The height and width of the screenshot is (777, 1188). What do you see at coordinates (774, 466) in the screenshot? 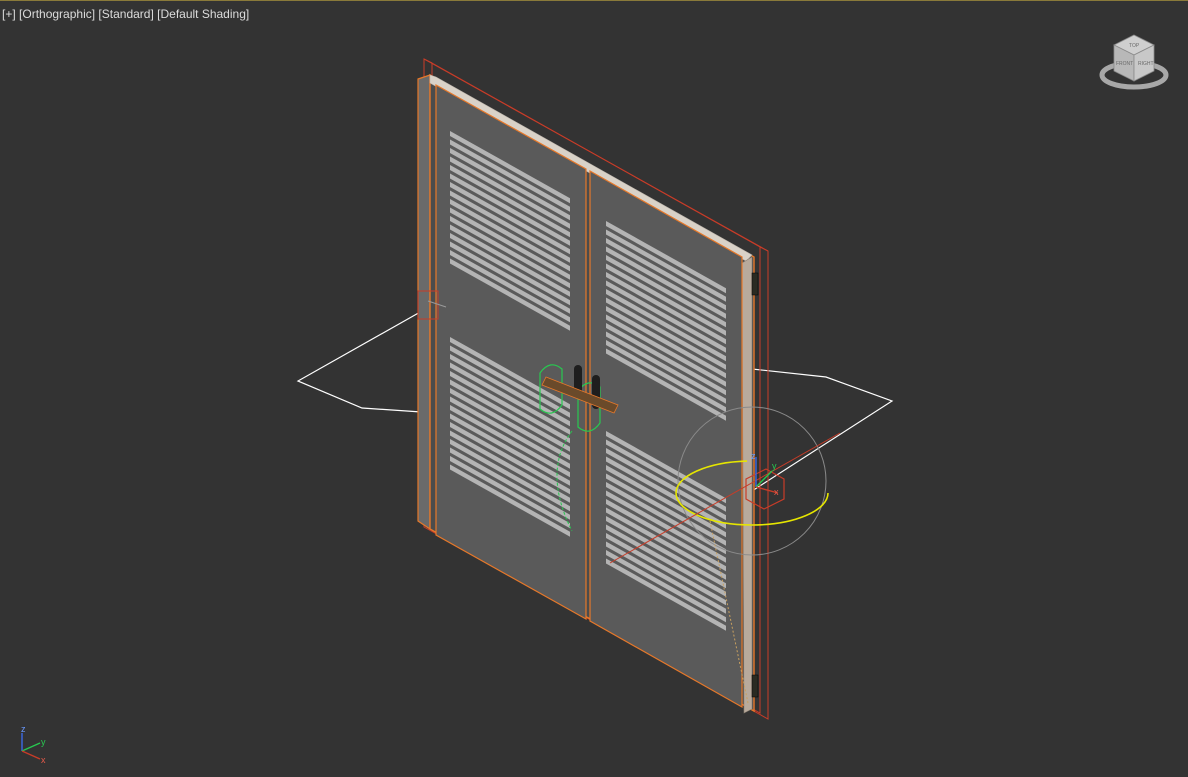
I see `gizmo-y-label: y` at bounding box center [774, 466].